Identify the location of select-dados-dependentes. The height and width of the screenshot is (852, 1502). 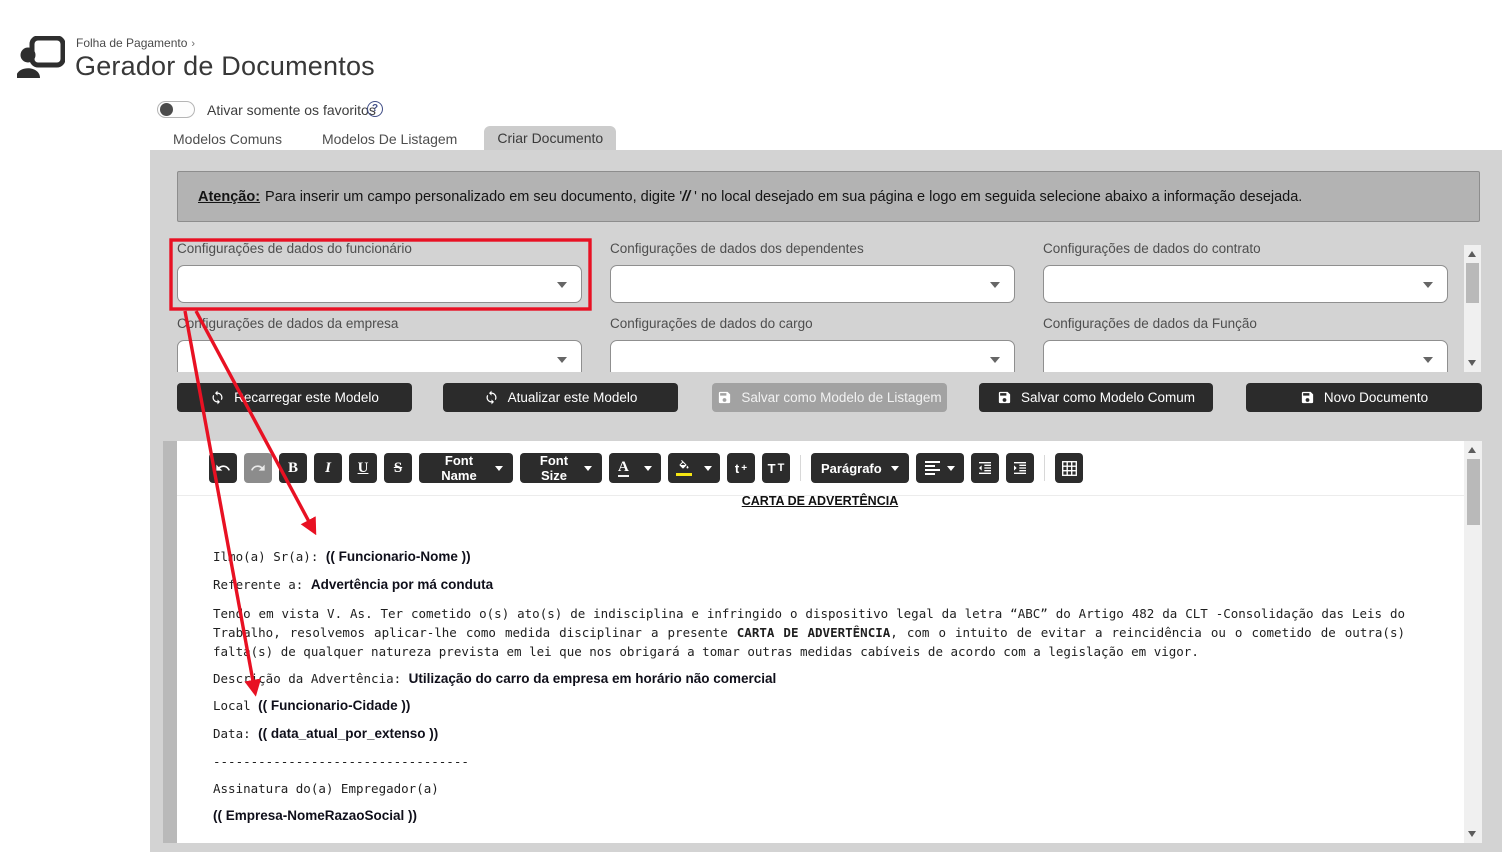
(812, 284).